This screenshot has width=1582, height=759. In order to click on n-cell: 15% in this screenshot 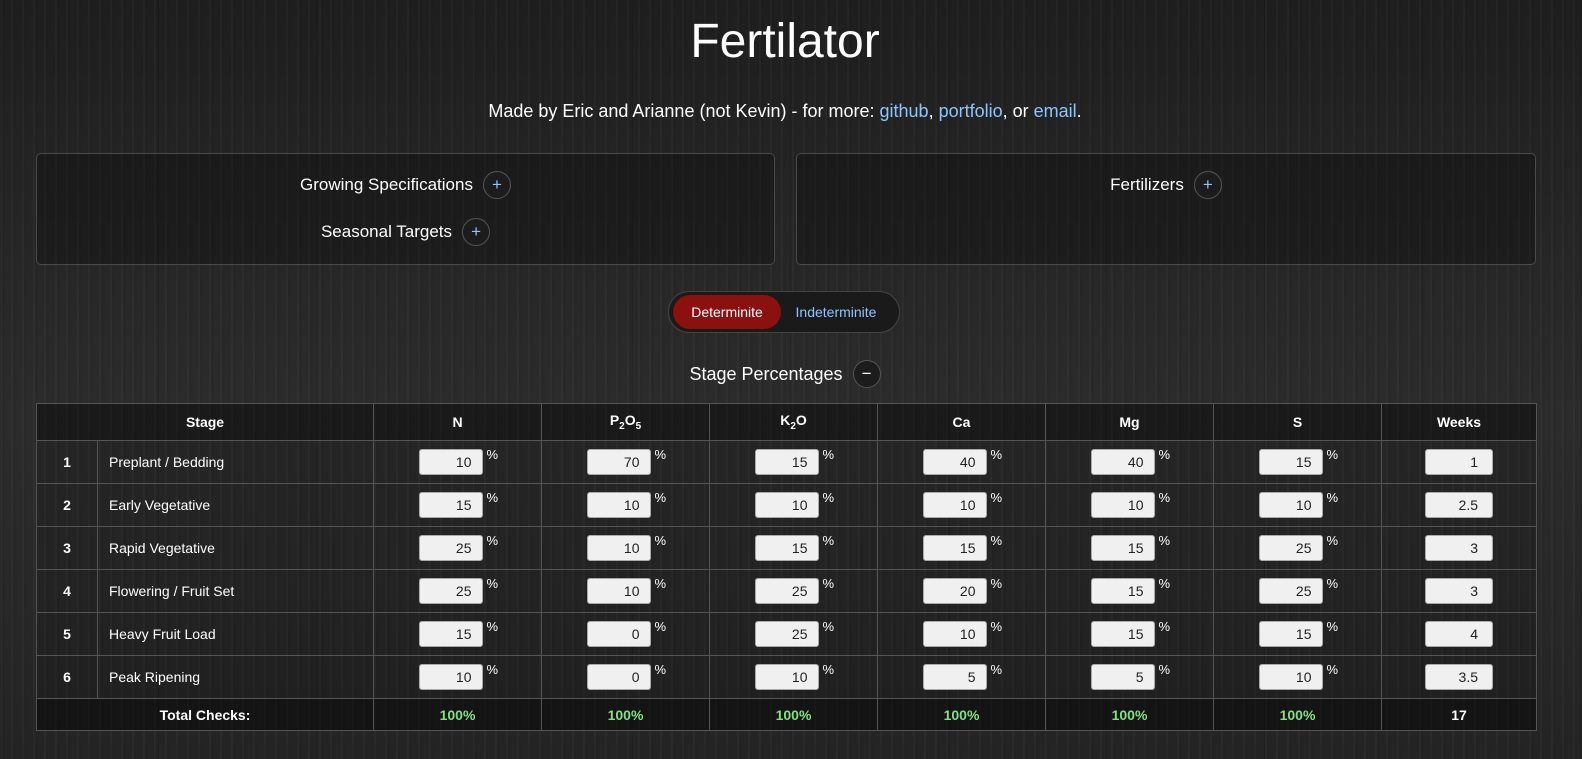, I will do `click(457, 505)`.